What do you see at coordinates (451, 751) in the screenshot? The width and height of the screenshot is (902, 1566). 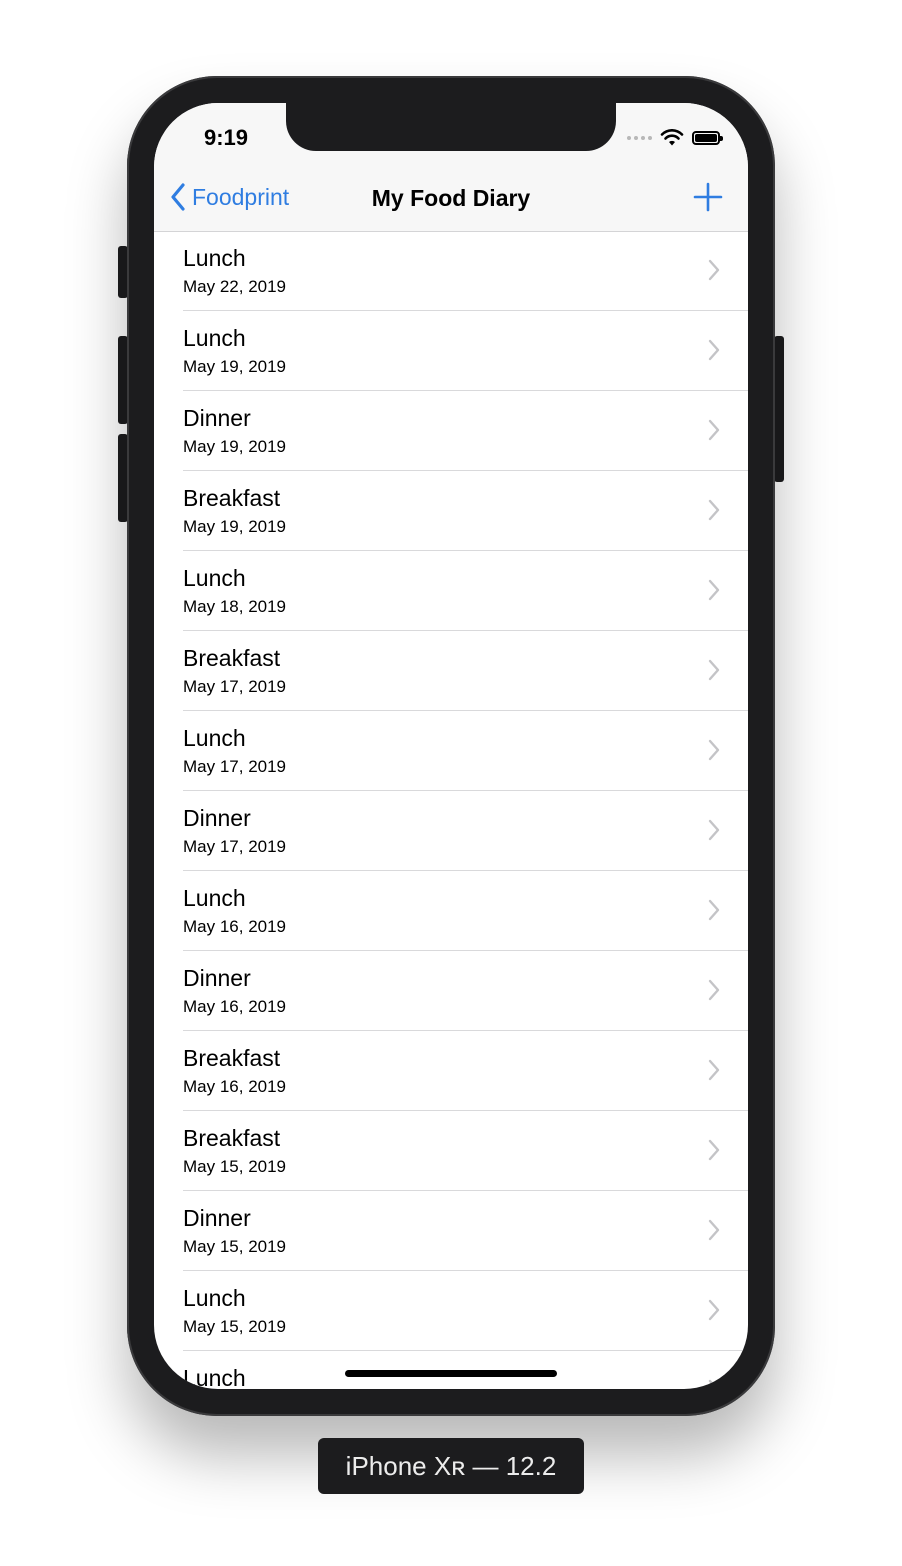 I see `list-item: Lunch May 17, 2019` at bounding box center [451, 751].